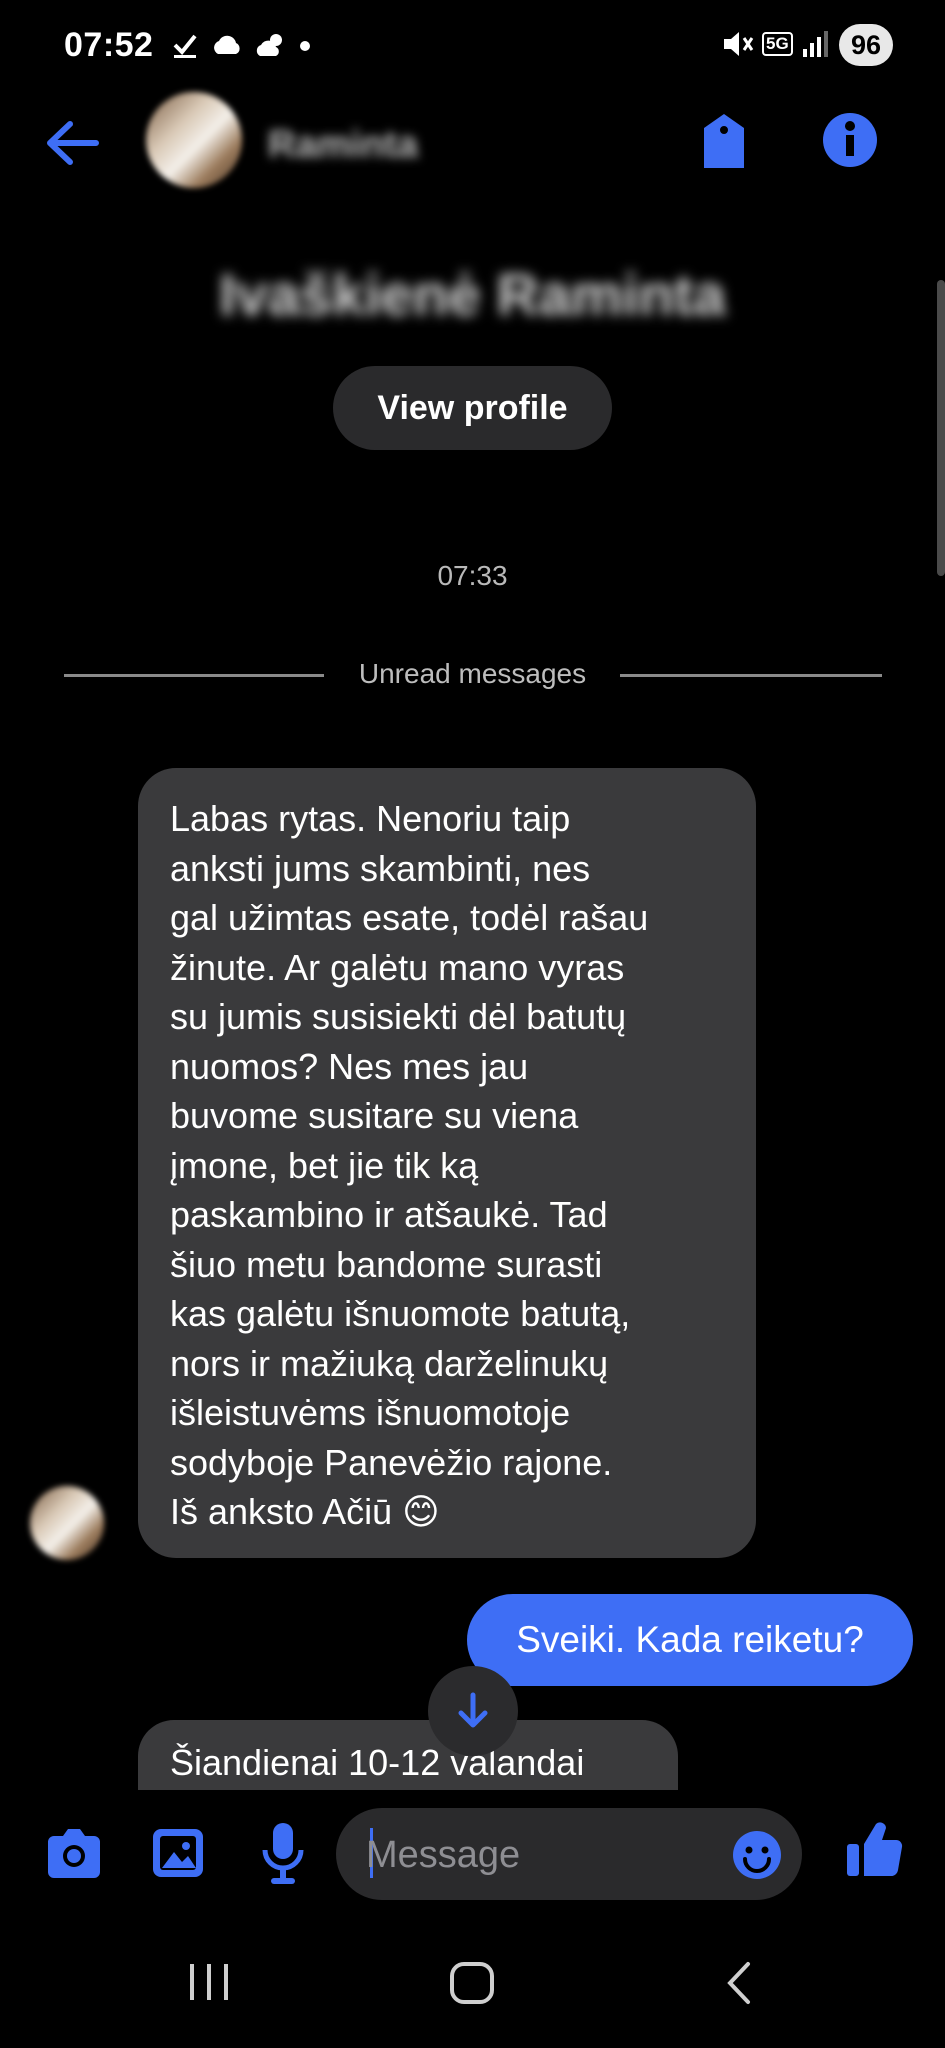  What do you see at coordinates (74, 1854) in the screenshot?
I see `camera-icon` at bounding box center [74, 1854].